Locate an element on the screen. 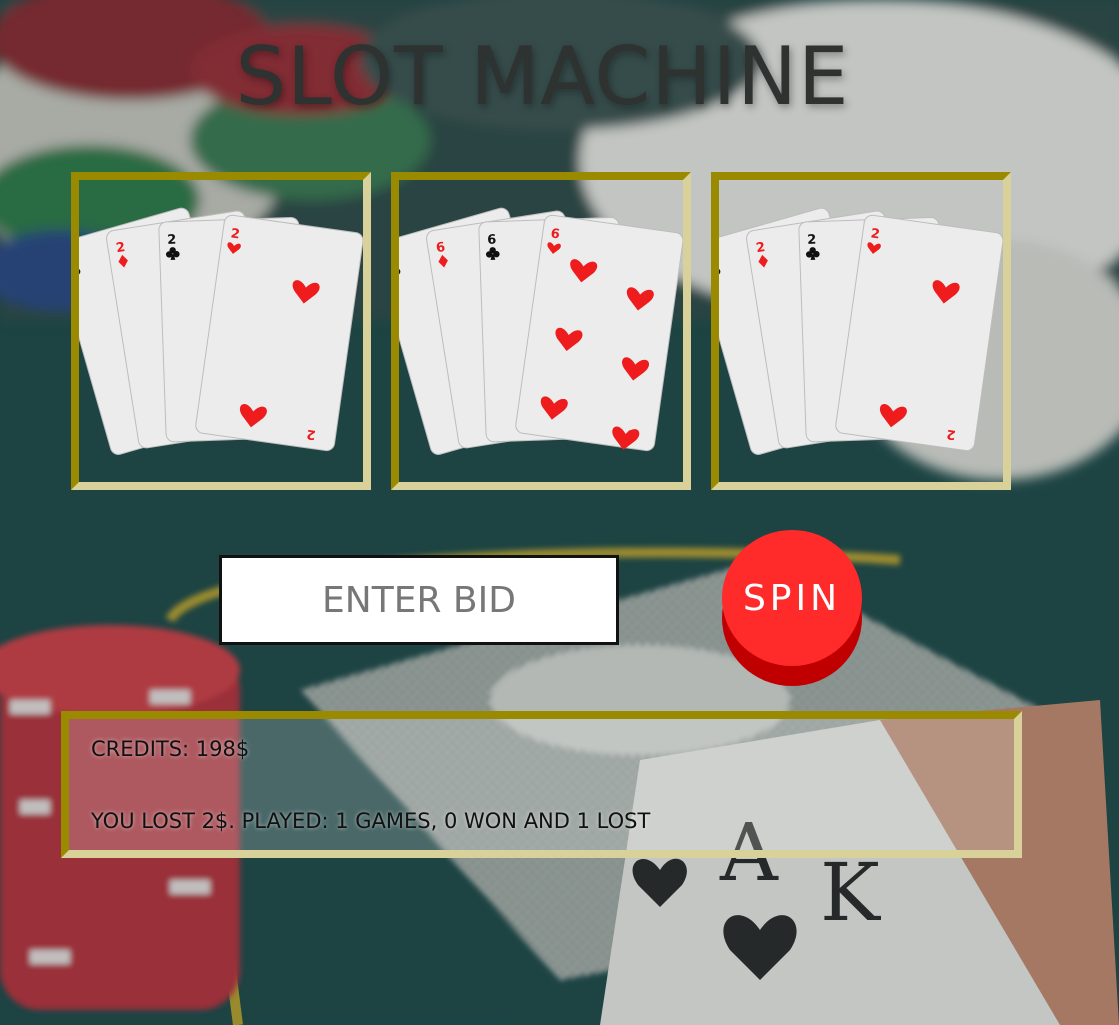  bid-input is located at coordinates (419, 600).